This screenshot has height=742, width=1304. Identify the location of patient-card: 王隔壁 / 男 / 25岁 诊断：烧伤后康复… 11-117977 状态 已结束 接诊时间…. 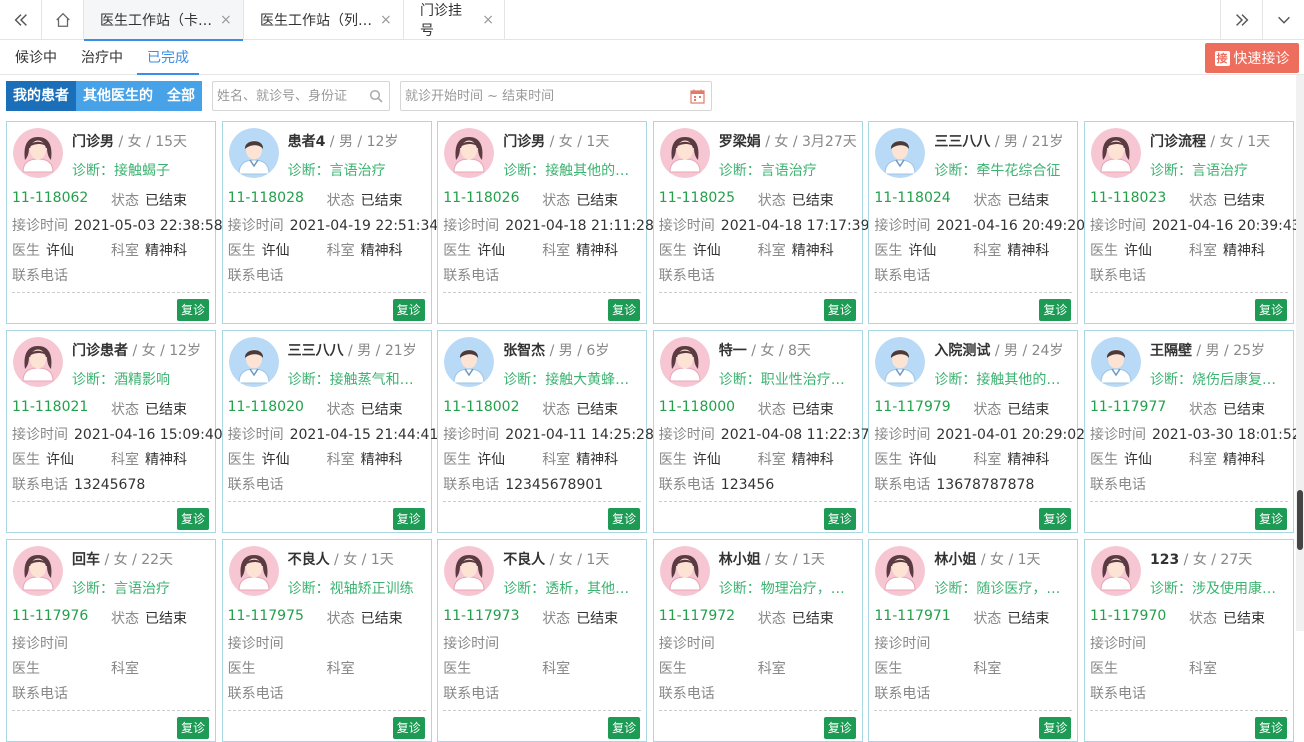
(1192, 431).